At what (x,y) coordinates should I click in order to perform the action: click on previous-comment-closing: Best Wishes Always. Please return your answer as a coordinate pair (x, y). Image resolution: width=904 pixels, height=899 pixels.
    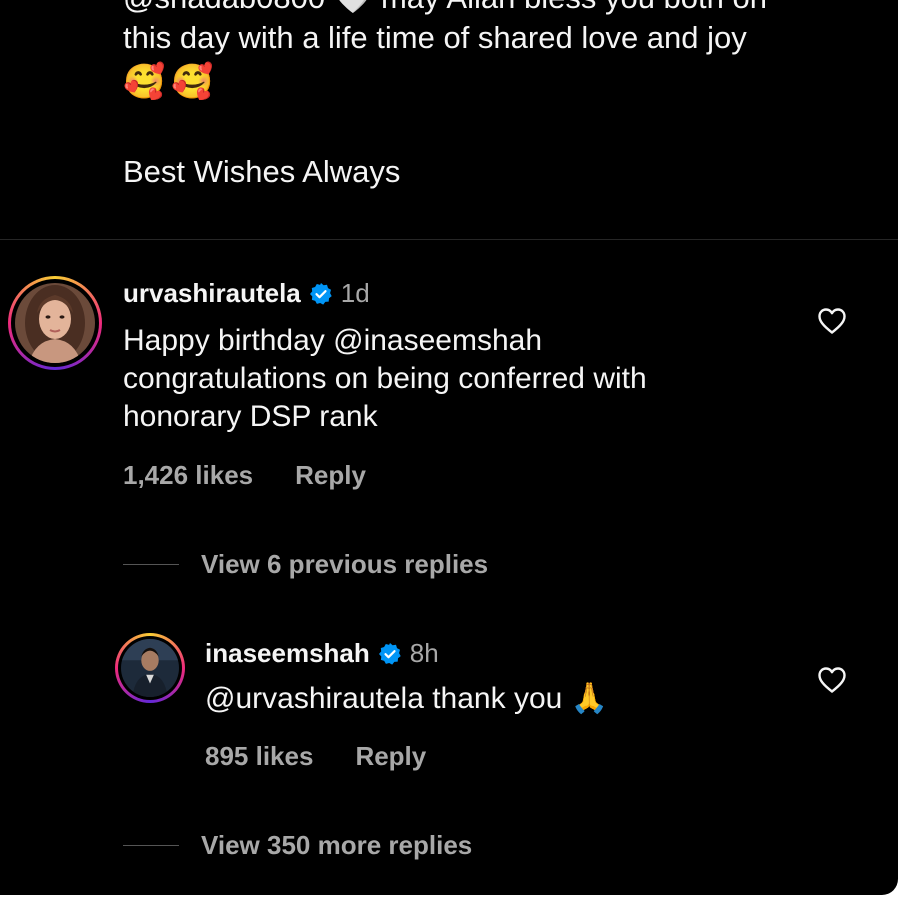
    Looking at the image, I should click on (262, 171).